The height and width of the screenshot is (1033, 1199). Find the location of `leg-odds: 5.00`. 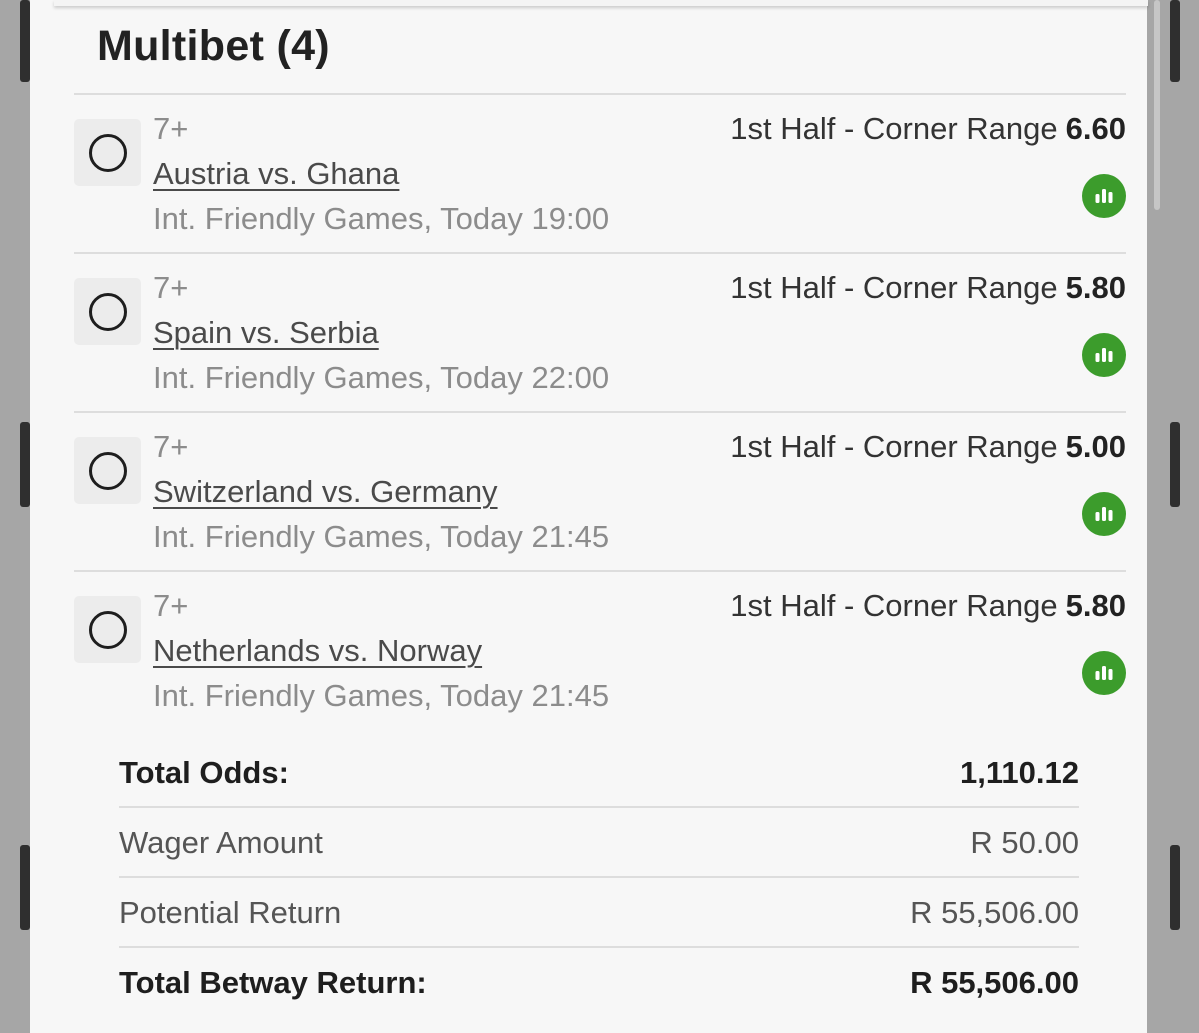

leg-odds: 5.00 is located at coordinates (1095, 446).